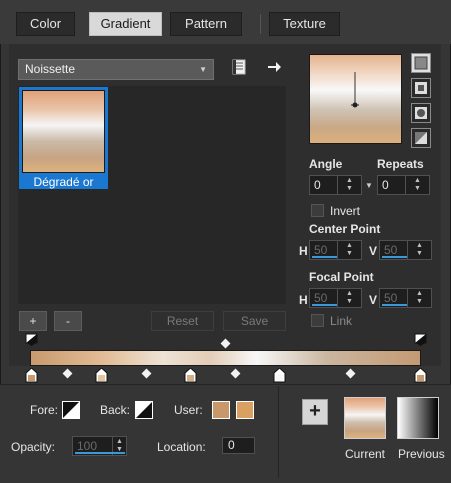 The image size is (451, 483). Describe the element at coordinates (418, 418) in the screenshot. I see `previous-gradient-swatch` at that location.